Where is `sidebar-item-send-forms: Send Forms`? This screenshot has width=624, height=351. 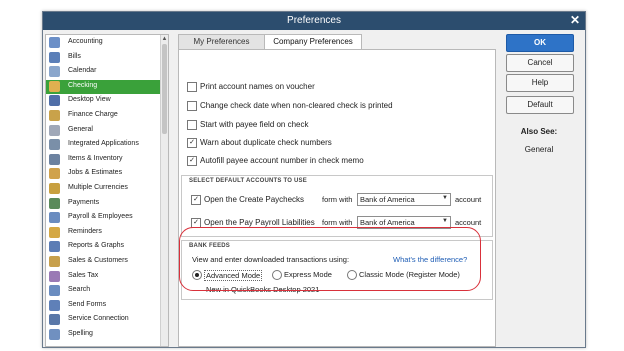
sidebar-item-send-forms: Send Forms is located at coordinates (104, 306).